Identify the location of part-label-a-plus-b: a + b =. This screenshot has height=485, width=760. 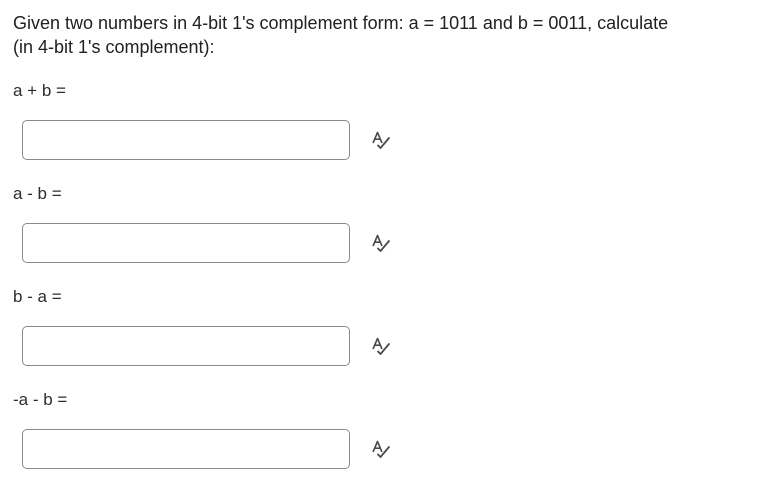
(39, 90).